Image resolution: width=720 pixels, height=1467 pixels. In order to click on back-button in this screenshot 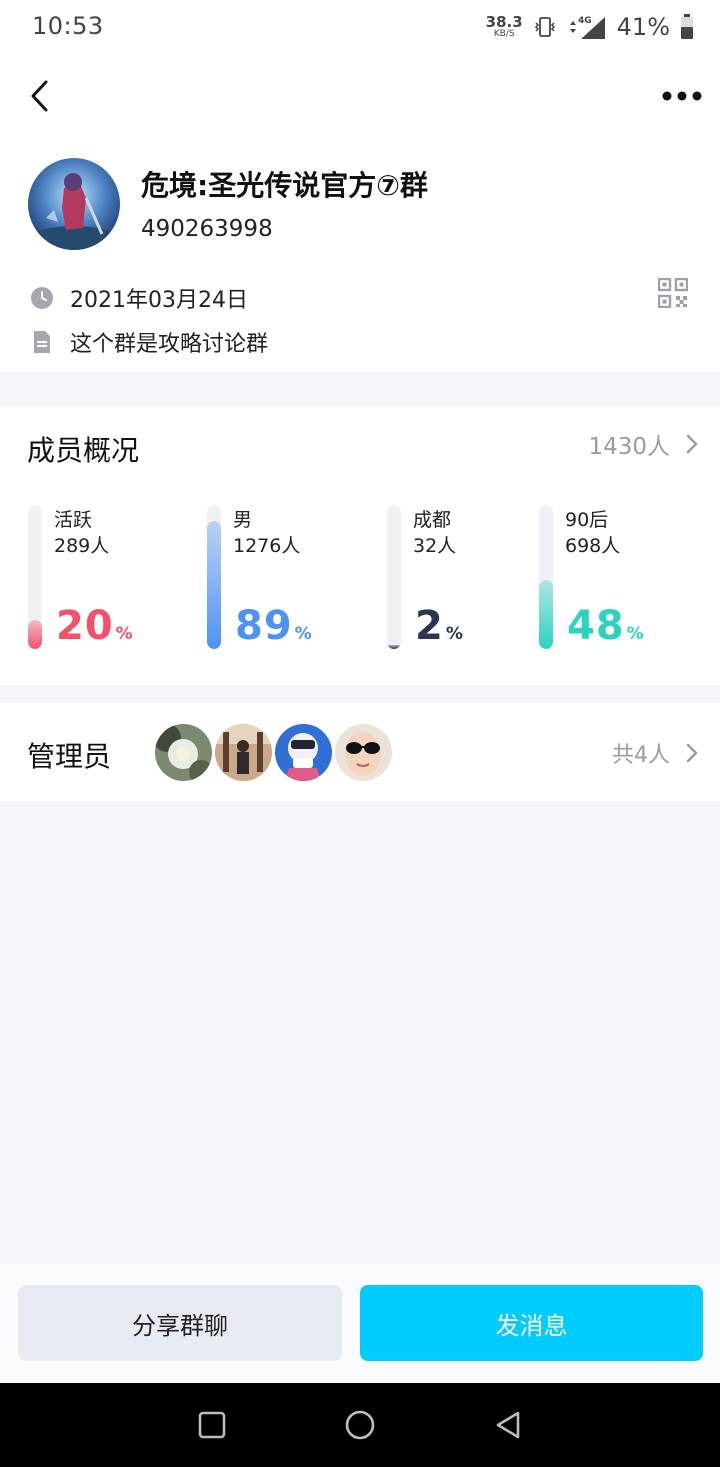, I will do `click(40, 96)`.